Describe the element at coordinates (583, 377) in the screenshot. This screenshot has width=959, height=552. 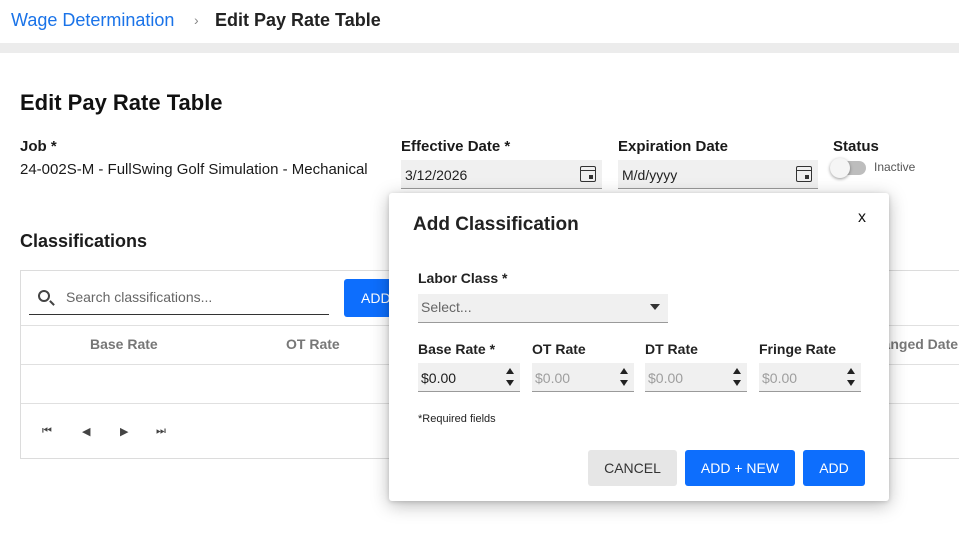
I see `ot-rate-input: $0.00` at that location.